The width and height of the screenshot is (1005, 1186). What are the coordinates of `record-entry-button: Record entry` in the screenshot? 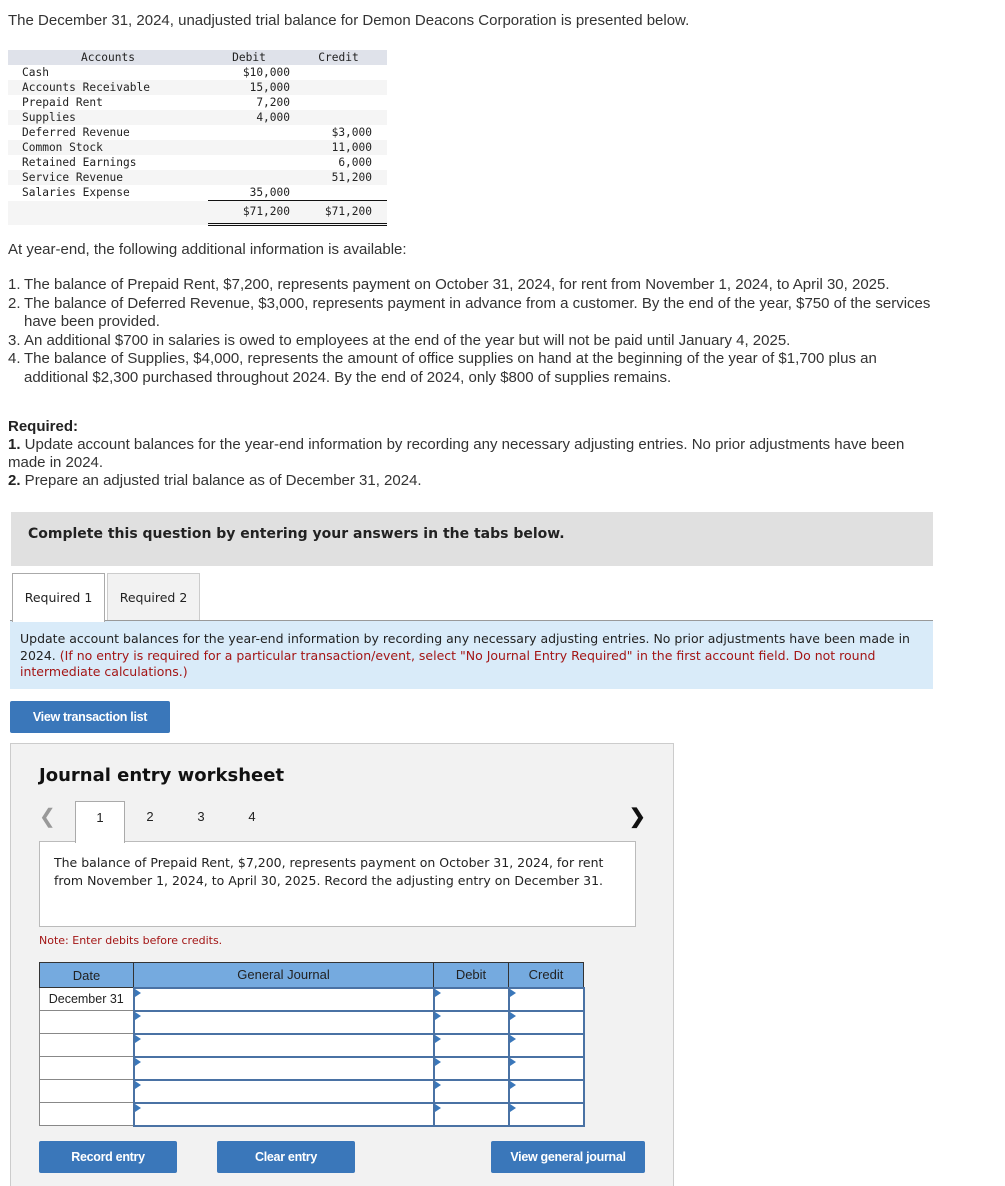 It's located at (108, 1157).